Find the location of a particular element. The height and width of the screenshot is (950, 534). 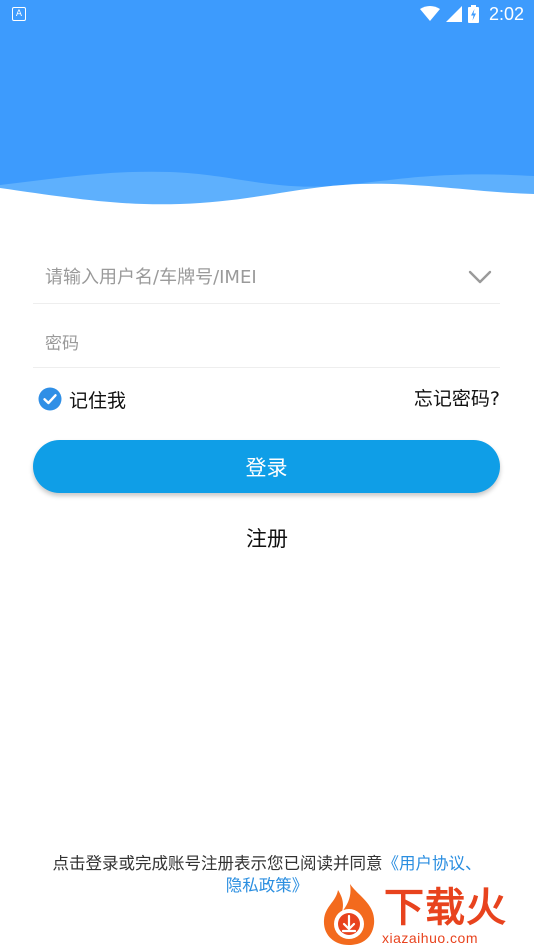

battery-charging-icon is located at coordinates (473, 14).